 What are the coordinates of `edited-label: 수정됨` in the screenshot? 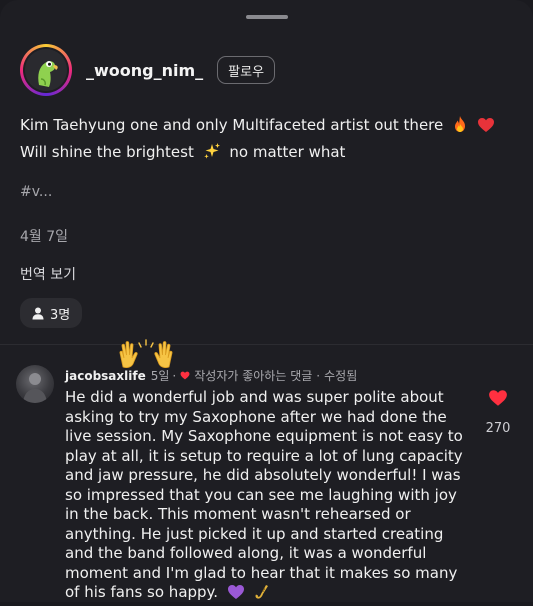 It's located at (341, 376).